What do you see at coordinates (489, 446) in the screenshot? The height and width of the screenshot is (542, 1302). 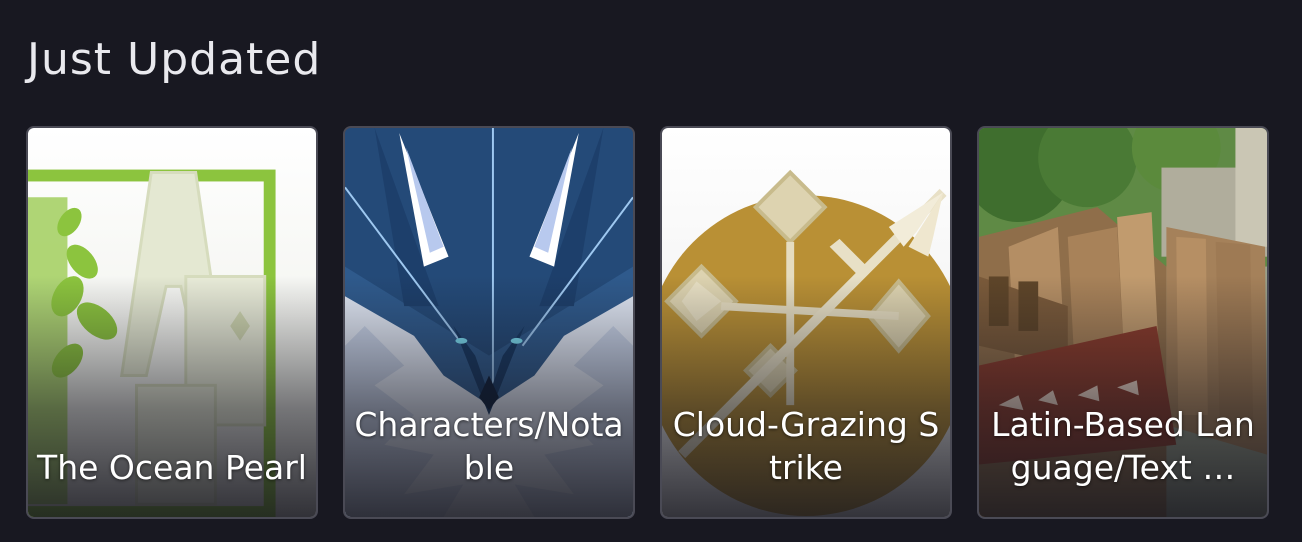 I see `card-title: Characters/Notable` at bounding box center [489, 446].